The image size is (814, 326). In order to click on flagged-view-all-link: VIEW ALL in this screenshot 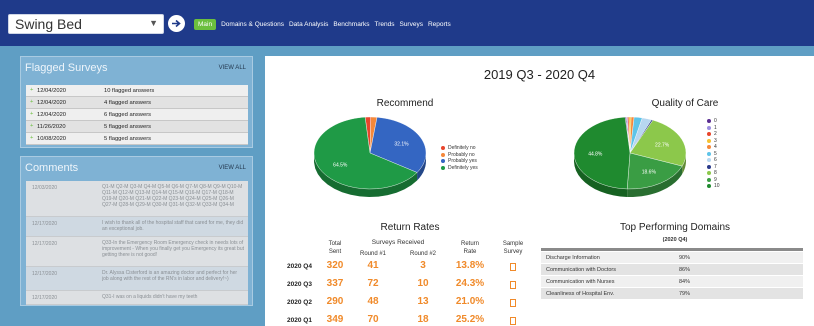, I will do `click(232, 68)`.